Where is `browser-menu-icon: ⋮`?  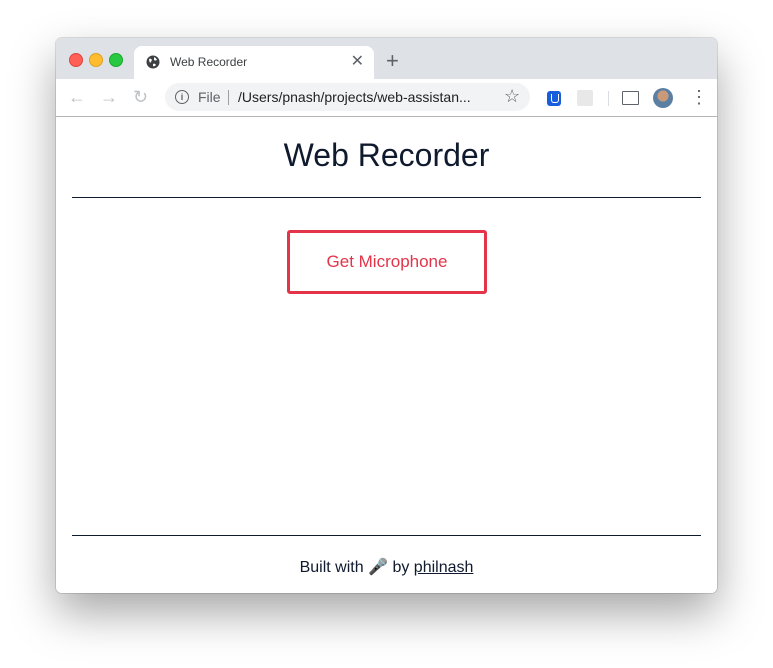
browser-menu-icon: ⋮ is located at coordinates (699, 97).